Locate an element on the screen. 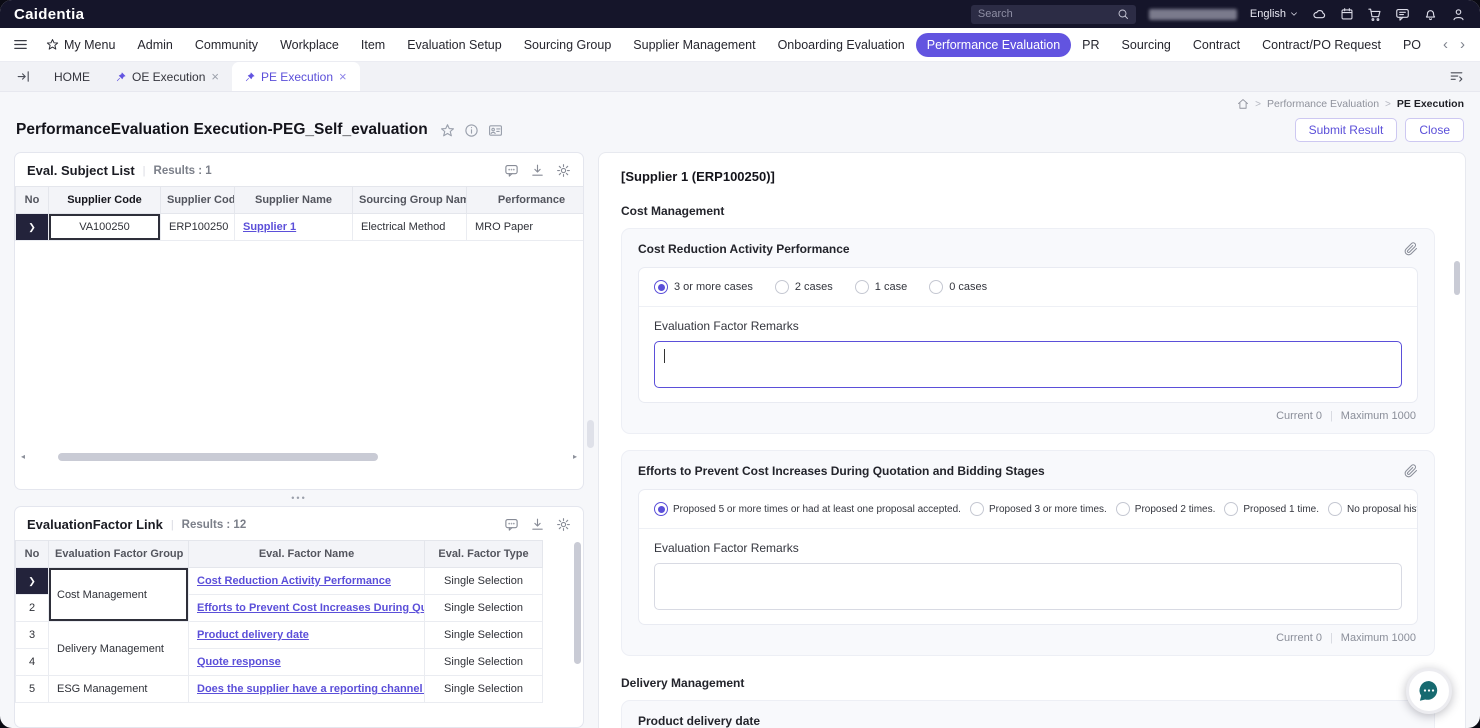  breadcrumb-item-performance-evaluation: Performance Evaluation is located at coordinates (1323, 104).